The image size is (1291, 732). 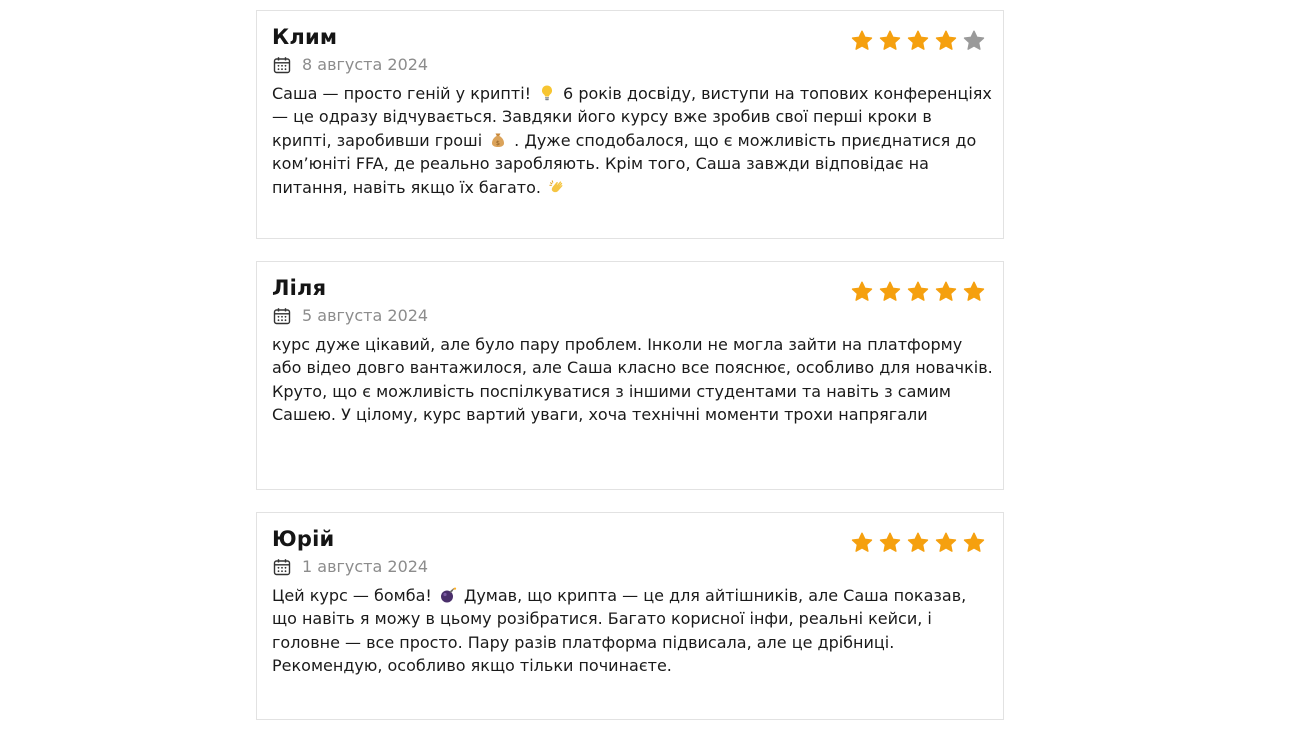 What do you see at coordinates (365, 315) in the screenshot?
I see `review-date: 5 августа 2024` at bounding box center [365, 315].